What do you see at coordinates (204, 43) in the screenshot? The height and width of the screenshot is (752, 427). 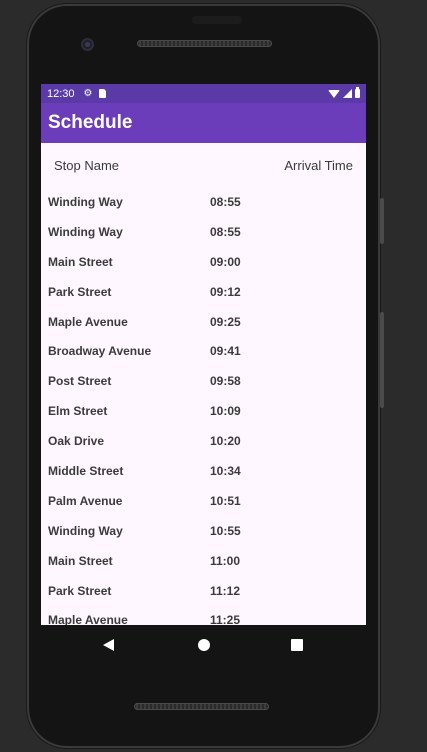 I see `top-speaker-grille` at bounding box center [204, 43].